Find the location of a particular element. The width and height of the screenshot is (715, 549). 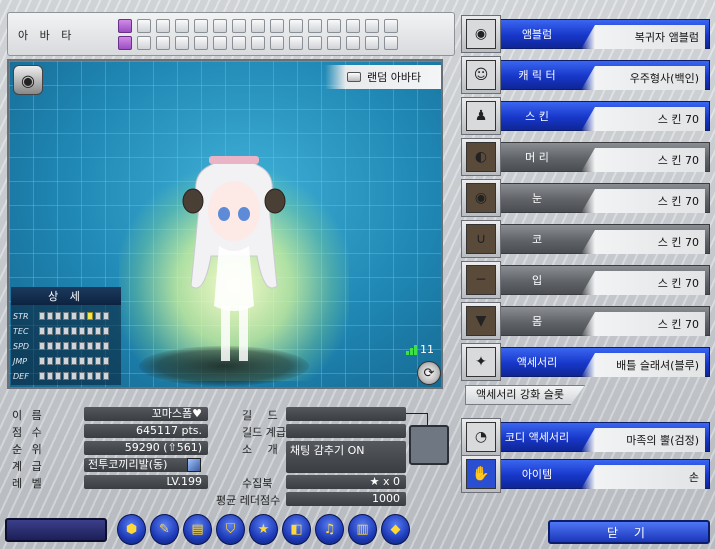

grade-badge-icon is located at coordinates (194, 465).